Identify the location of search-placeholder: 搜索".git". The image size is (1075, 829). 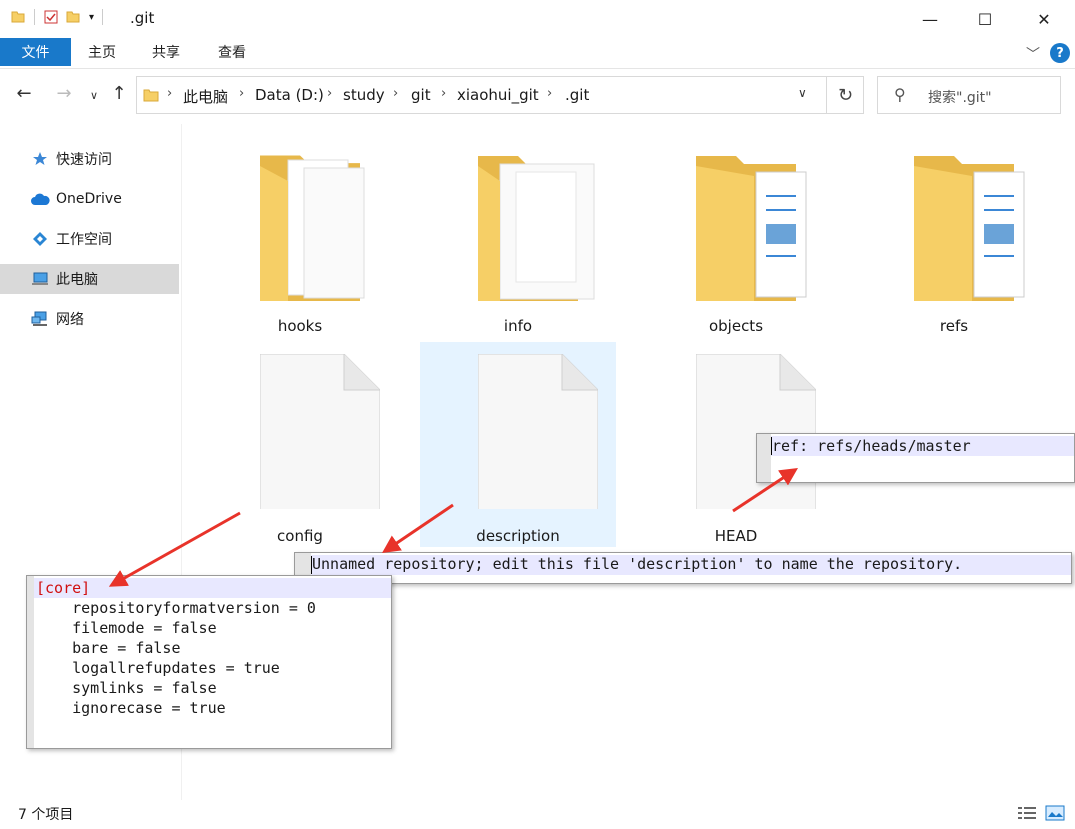
(960, 98).